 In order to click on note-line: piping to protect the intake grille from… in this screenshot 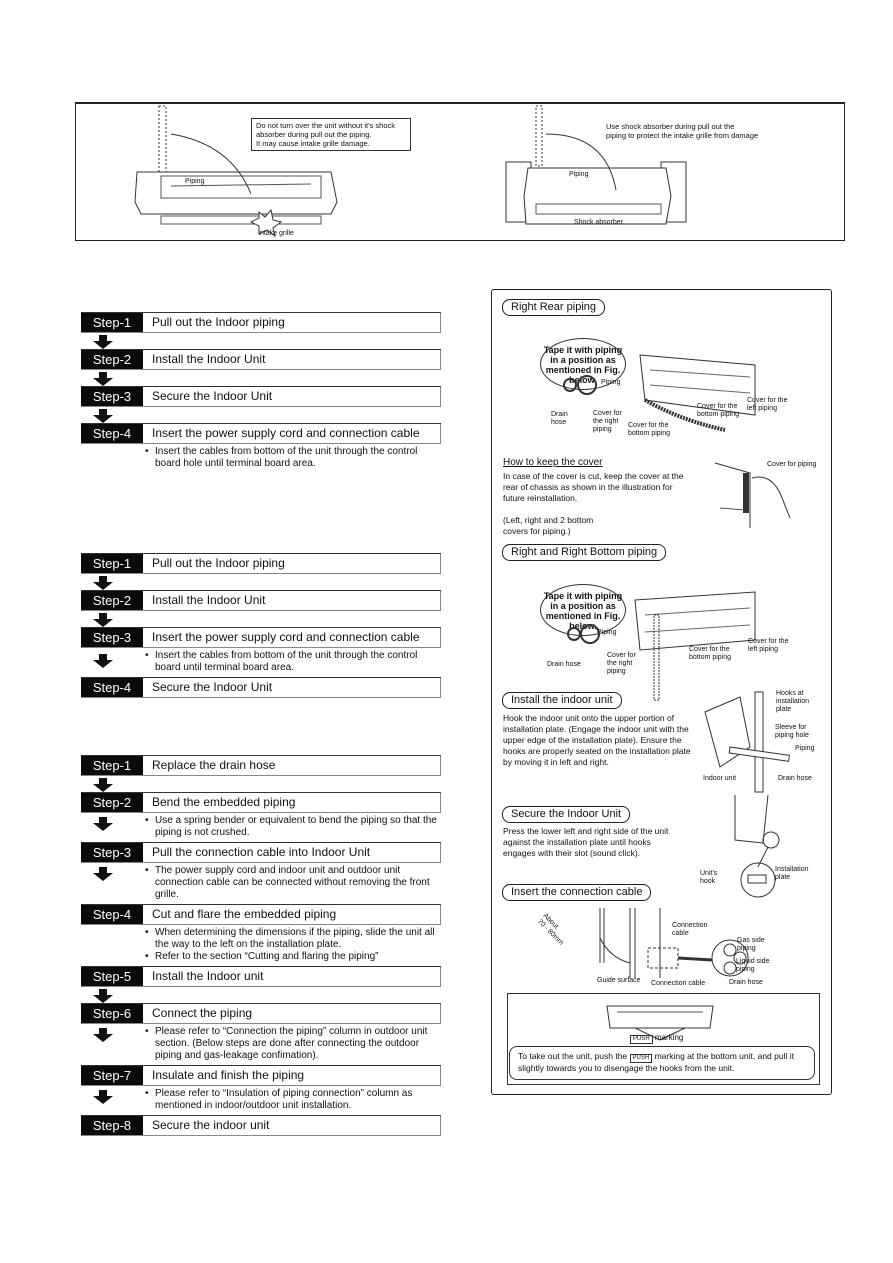, I will do `click(682, 135)`.